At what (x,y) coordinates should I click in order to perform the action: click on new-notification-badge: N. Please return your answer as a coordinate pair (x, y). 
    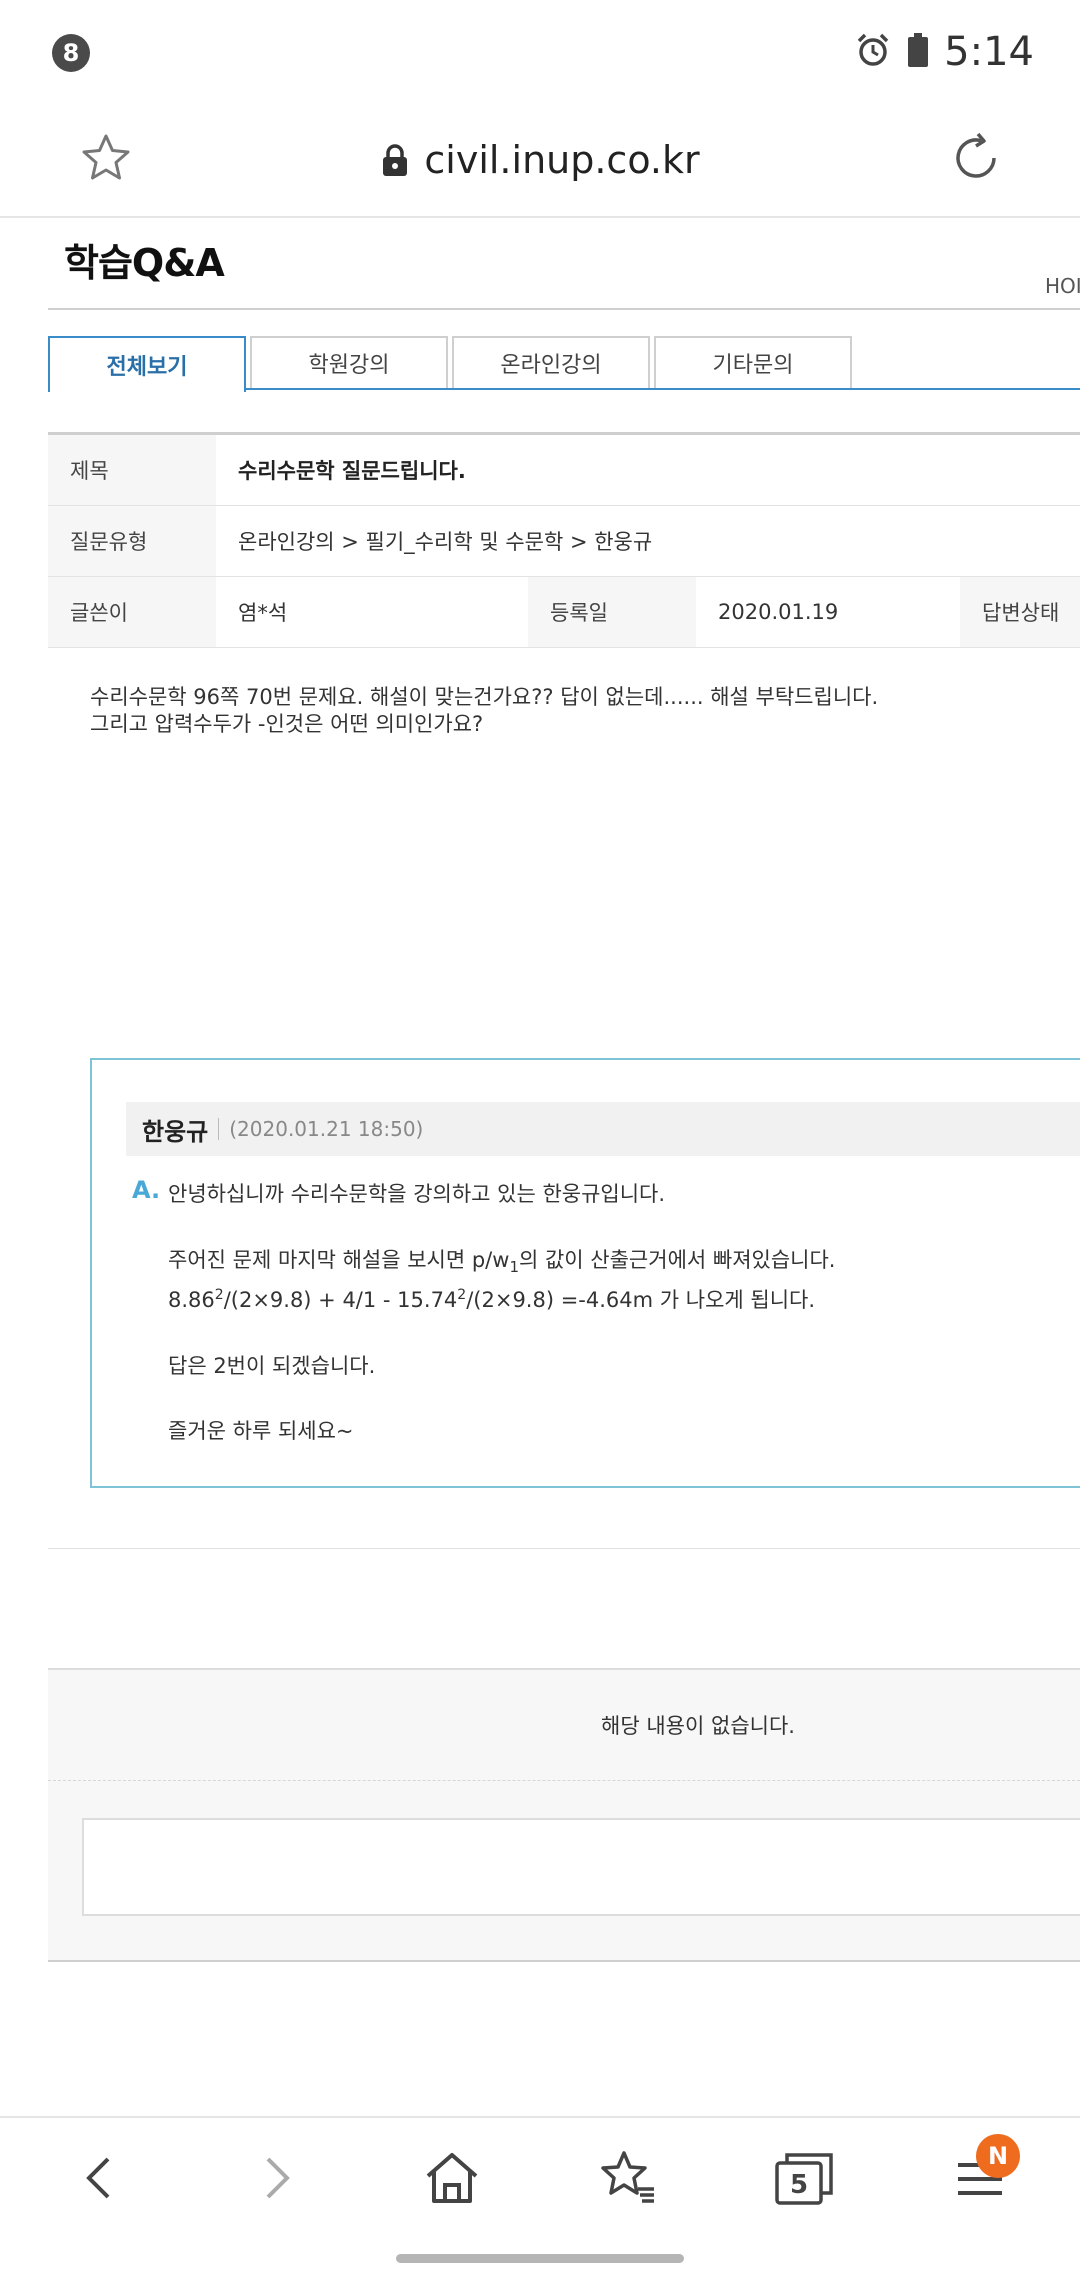
    Looking at the image, I should click on (998, 2156).